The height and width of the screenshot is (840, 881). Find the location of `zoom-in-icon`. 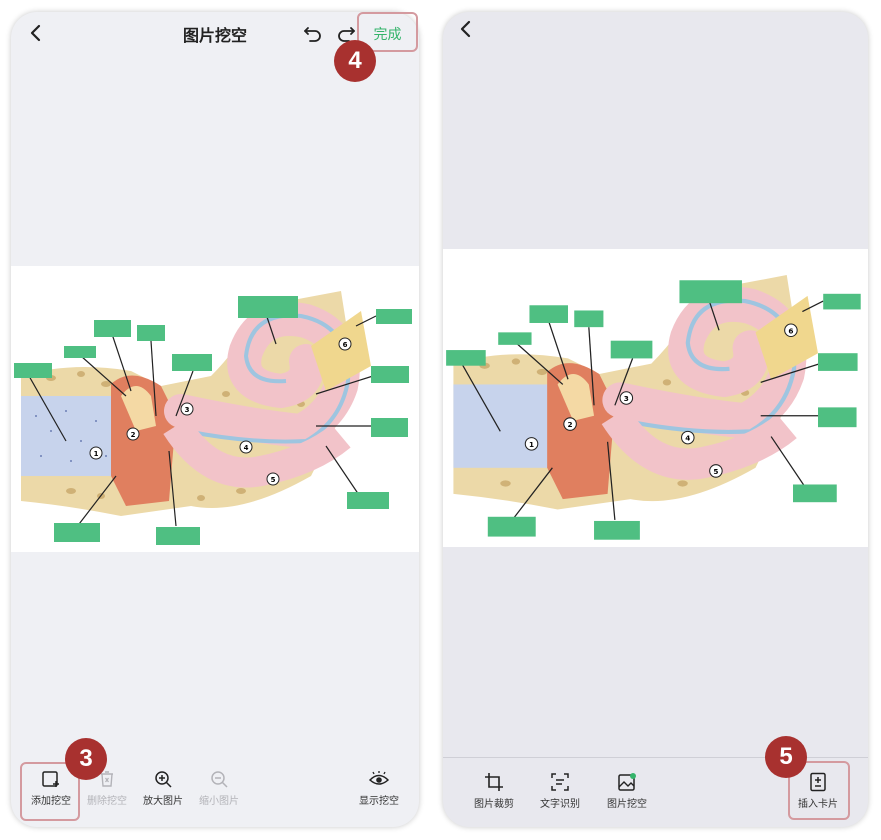

zoom-in-icon is located at coordinates (163, 779).